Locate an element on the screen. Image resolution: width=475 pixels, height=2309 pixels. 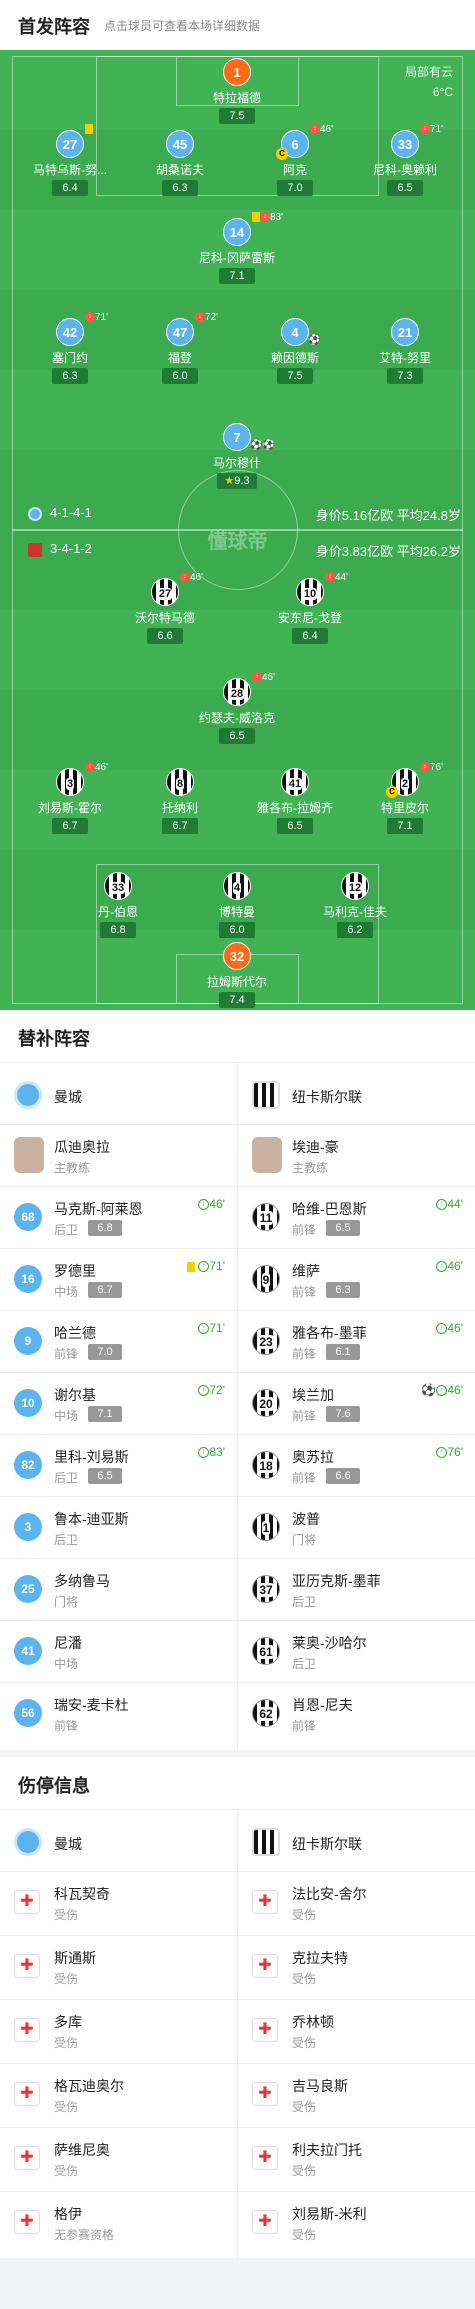
away-formation: 3-4-1-2 is located at coordinates (60, 549).